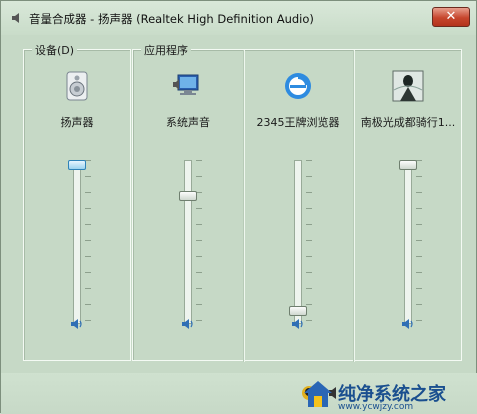  I want to click on app-channel-name: 2345王牌浏览器, so click(298, 122).